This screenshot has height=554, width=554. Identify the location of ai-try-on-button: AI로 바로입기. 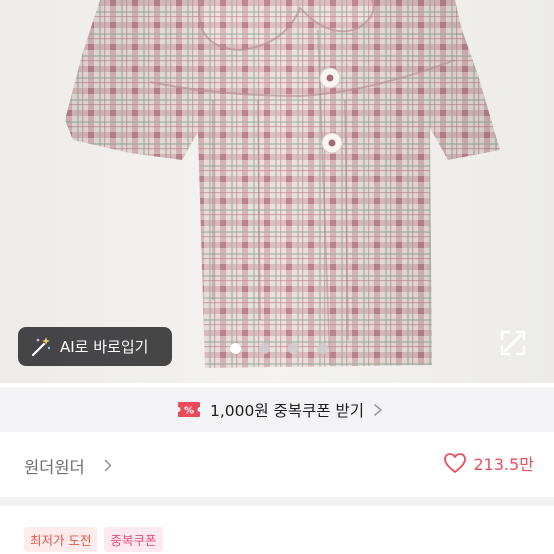
(95, 346).